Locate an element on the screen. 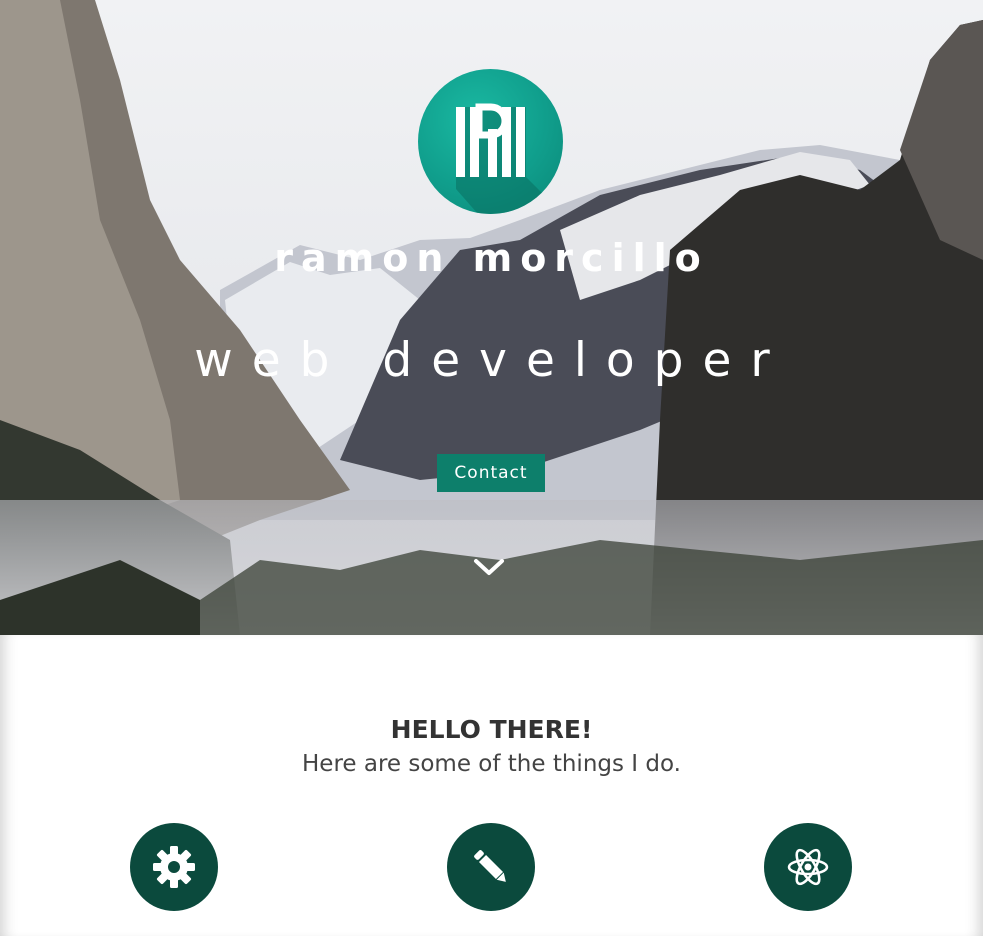  pencil-icon is located at coordinates (490, 866).